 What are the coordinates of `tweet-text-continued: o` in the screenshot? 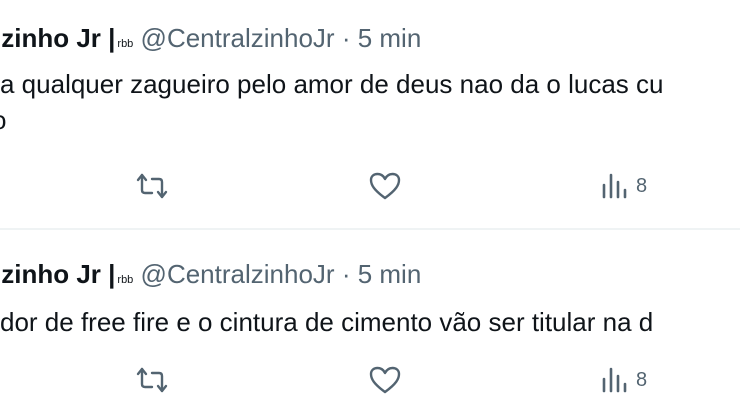 It's located at (3, 120).